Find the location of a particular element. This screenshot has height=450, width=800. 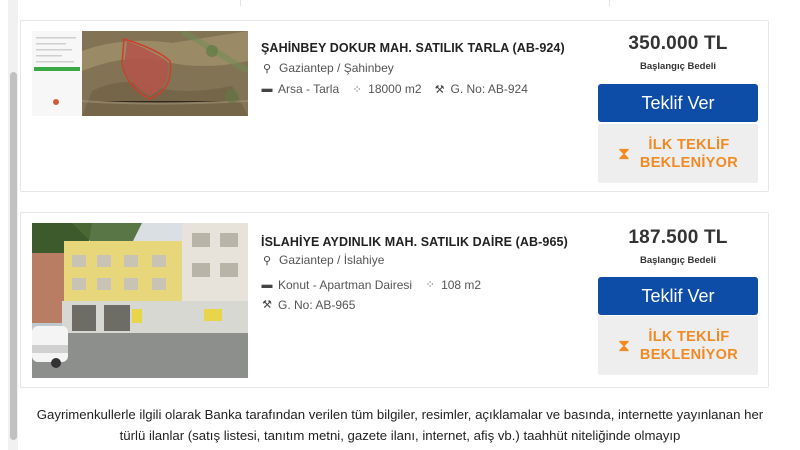

meta-type: ▬ Arsa - Tarla is located at coordinates (300, 89).